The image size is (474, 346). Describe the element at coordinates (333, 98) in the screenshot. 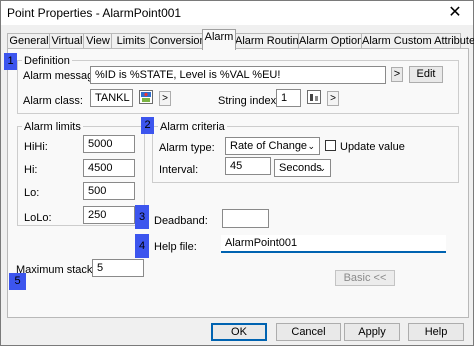

I see `string-index-browse-button: >` at that location.